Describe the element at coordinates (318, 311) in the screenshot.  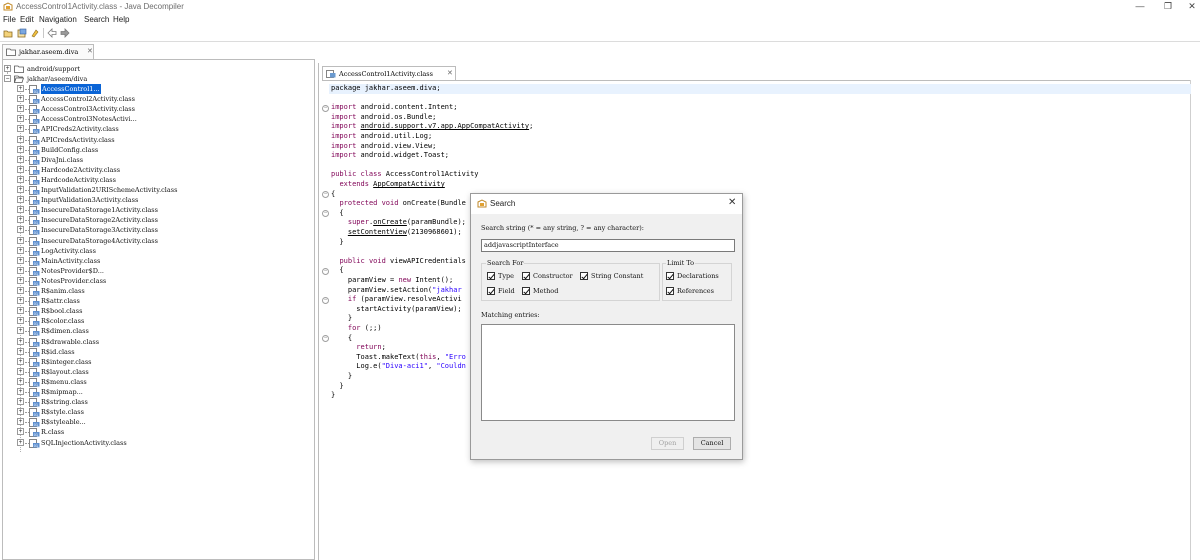
I see `panel-divider` at that location.